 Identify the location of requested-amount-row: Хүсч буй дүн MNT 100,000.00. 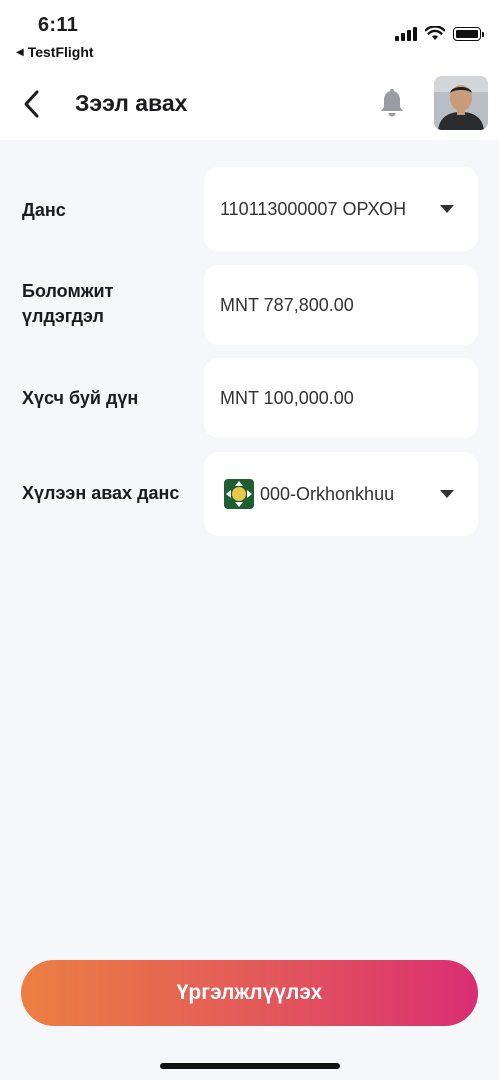
(249, 398).